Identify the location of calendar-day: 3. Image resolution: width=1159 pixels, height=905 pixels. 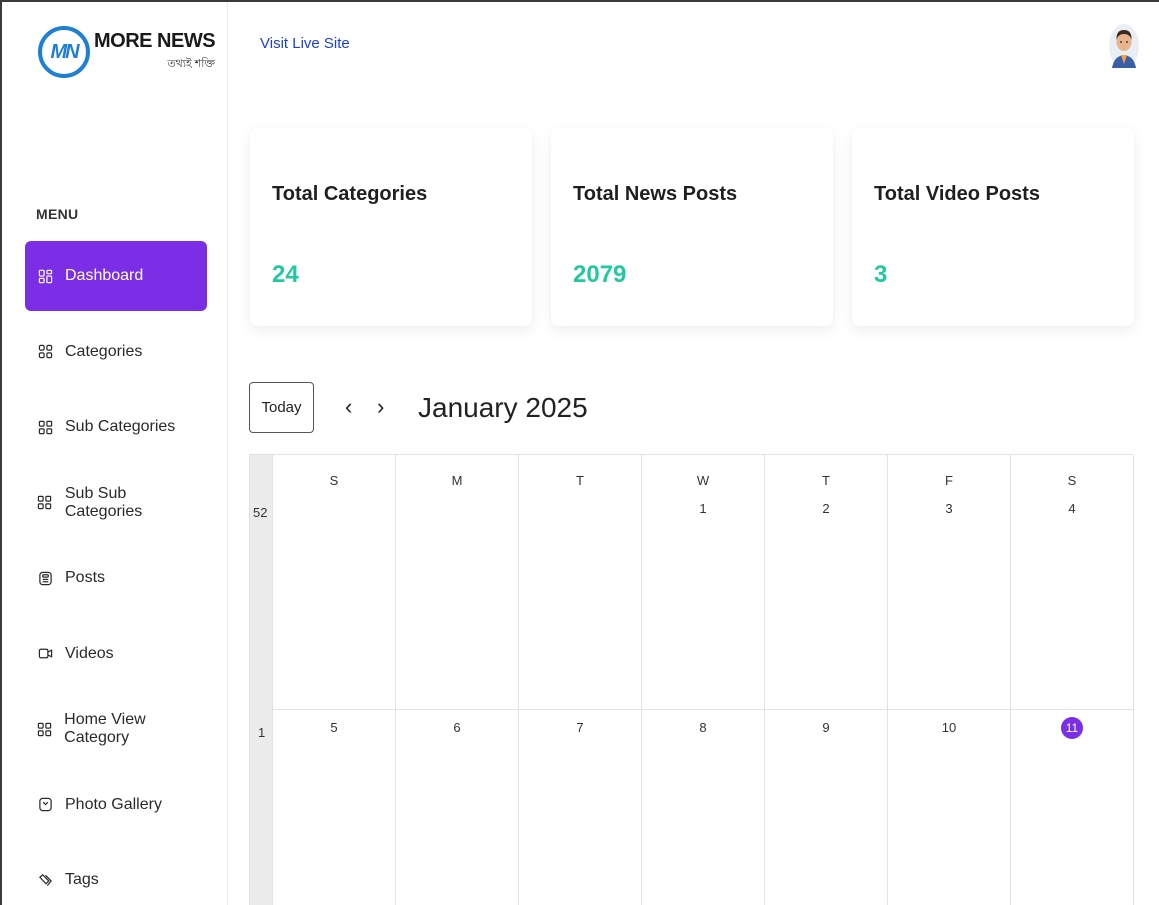
(949, 508).